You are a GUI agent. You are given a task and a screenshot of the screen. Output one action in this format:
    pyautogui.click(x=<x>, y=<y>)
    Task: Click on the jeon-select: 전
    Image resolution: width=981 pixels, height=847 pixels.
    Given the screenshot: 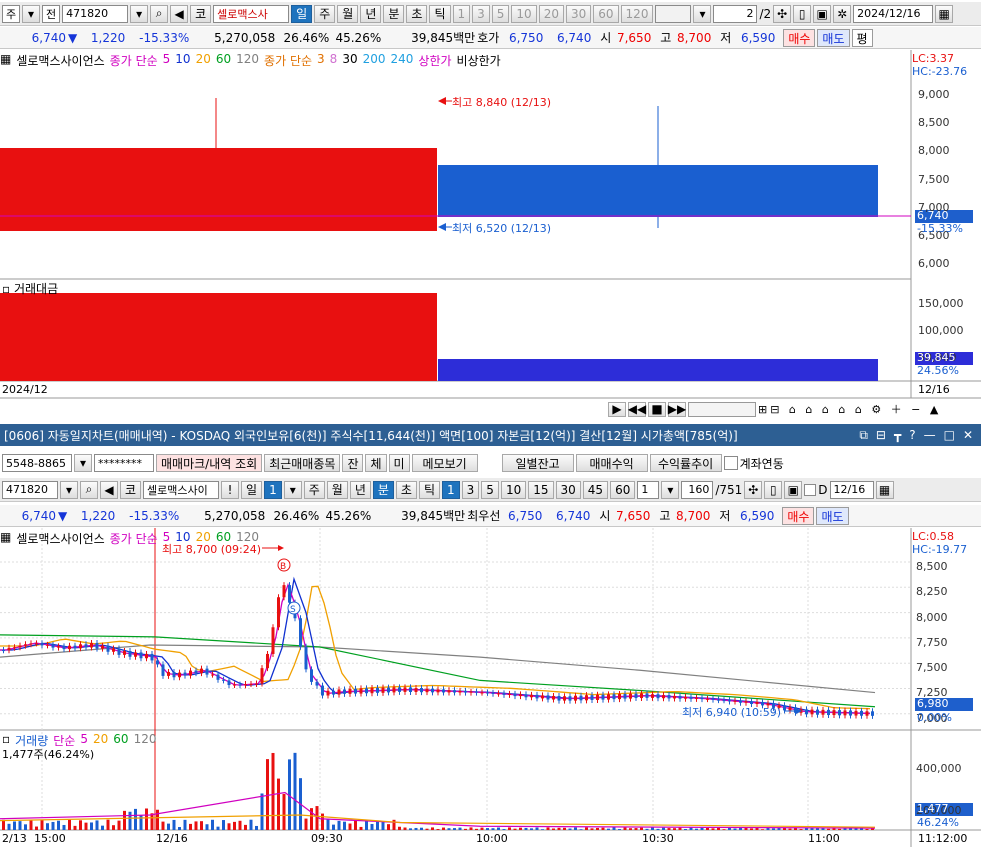 What is the action you would take?
    pyautogui.click(x=51, y=13)
    